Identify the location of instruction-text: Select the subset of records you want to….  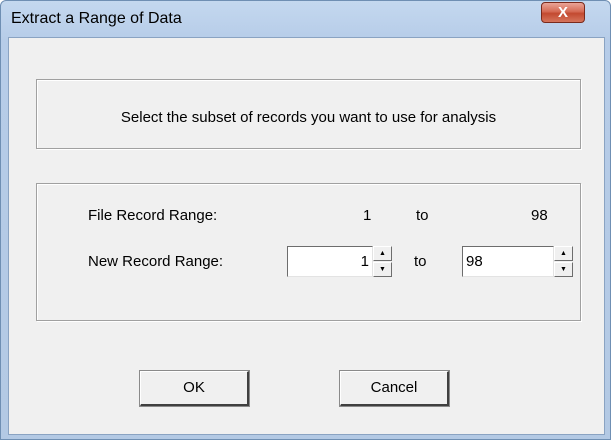
(308, 117).